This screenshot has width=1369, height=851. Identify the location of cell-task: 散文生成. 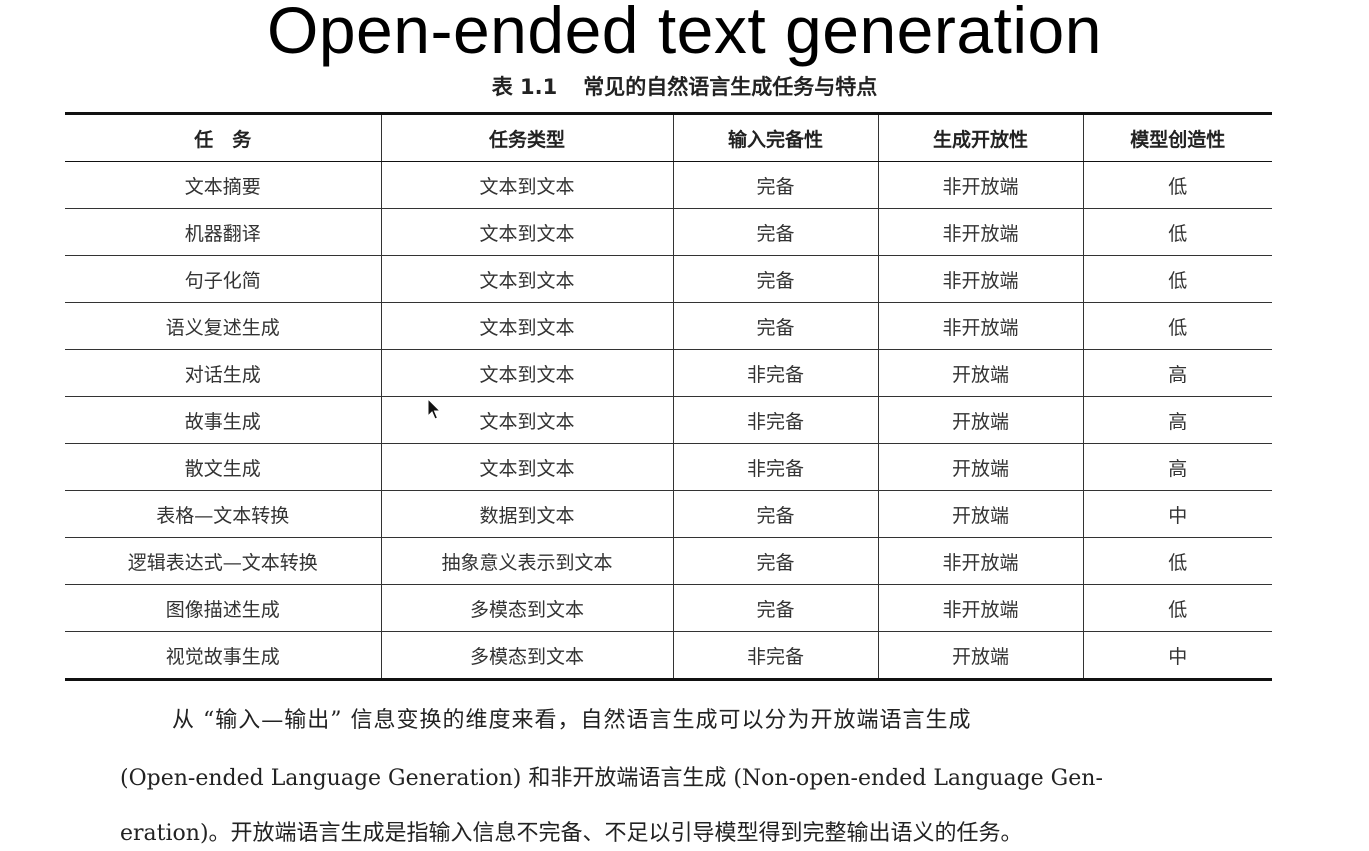
(223, 467).